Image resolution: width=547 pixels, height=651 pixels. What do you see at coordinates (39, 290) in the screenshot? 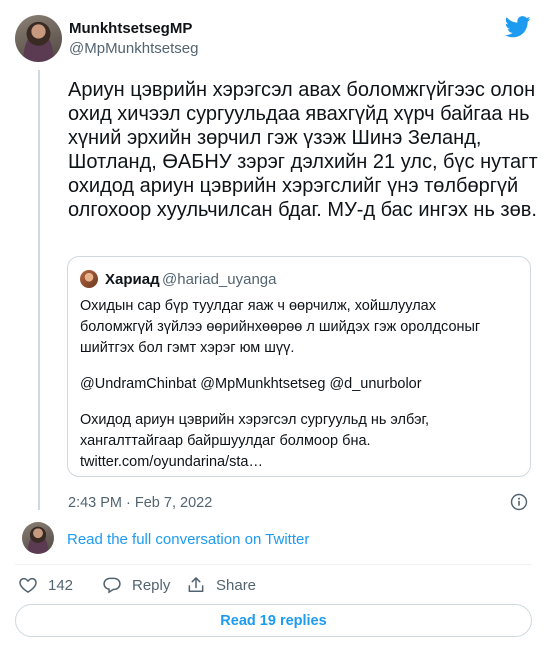
I see `thread-line` at bounding box center [39, 290].